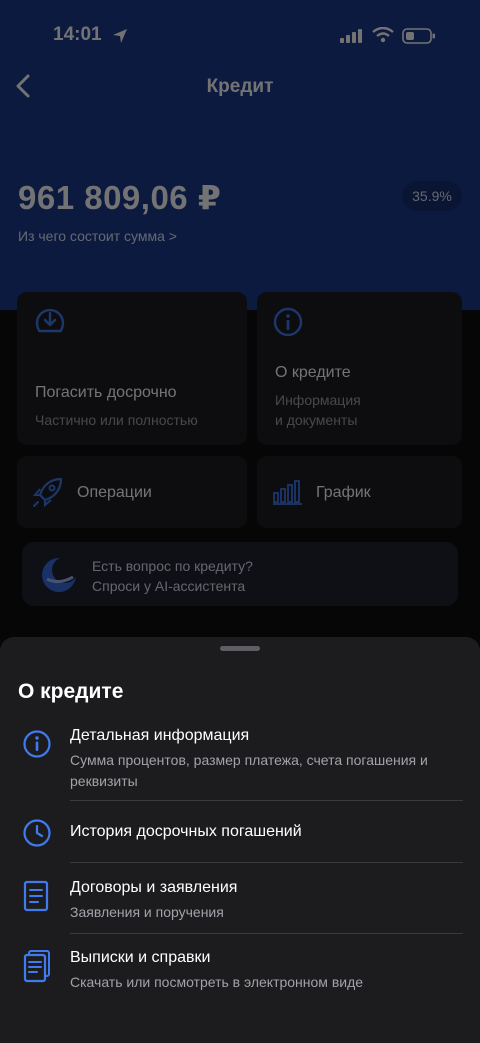  Describe the element at coordinates (287, 492) in the screenshot. I see `bar-chart-icon` at that location.